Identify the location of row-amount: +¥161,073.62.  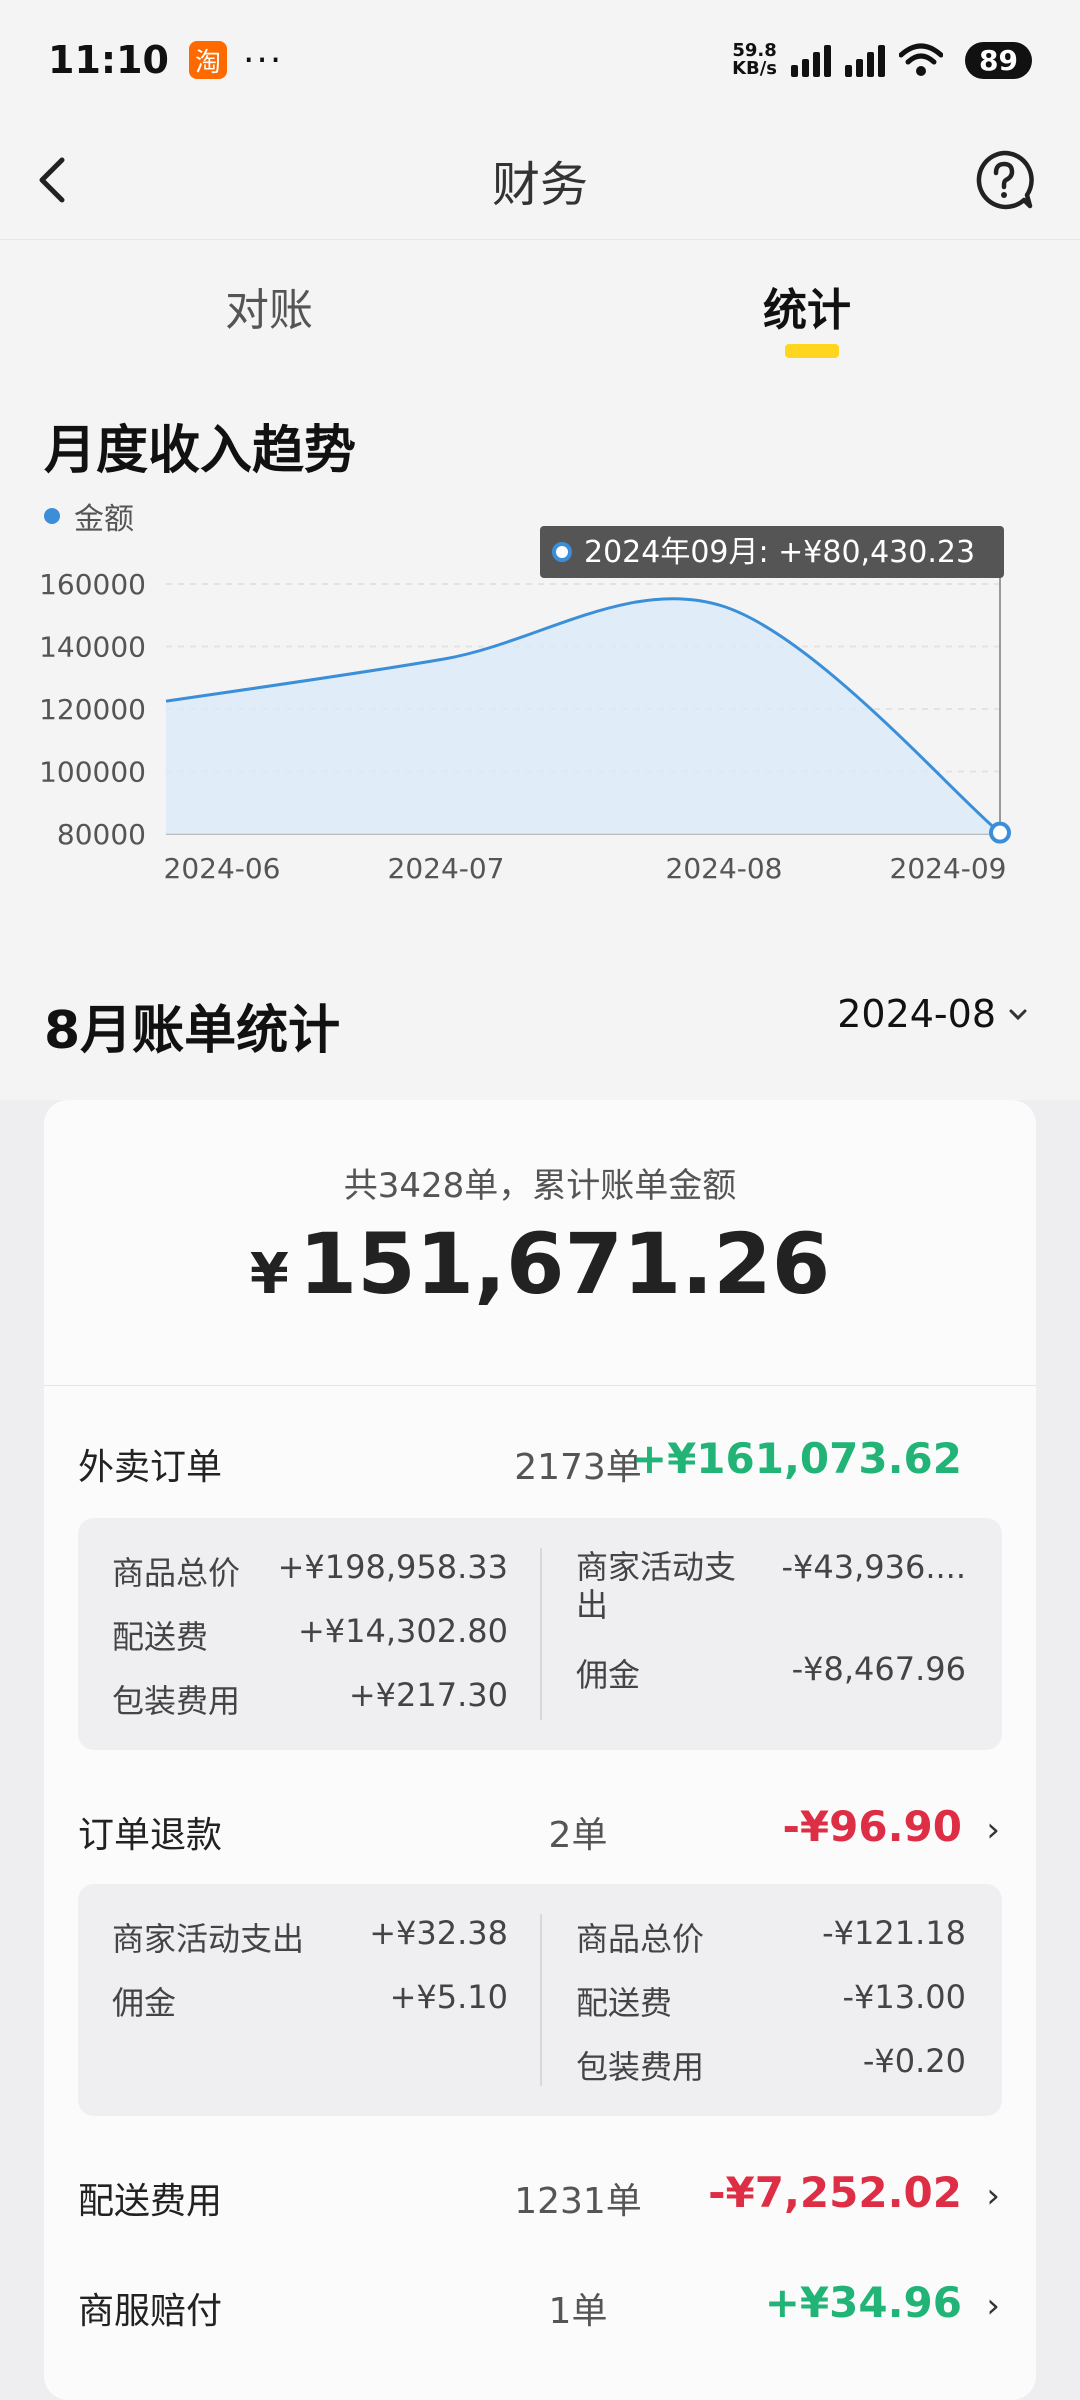
(796, 1458).